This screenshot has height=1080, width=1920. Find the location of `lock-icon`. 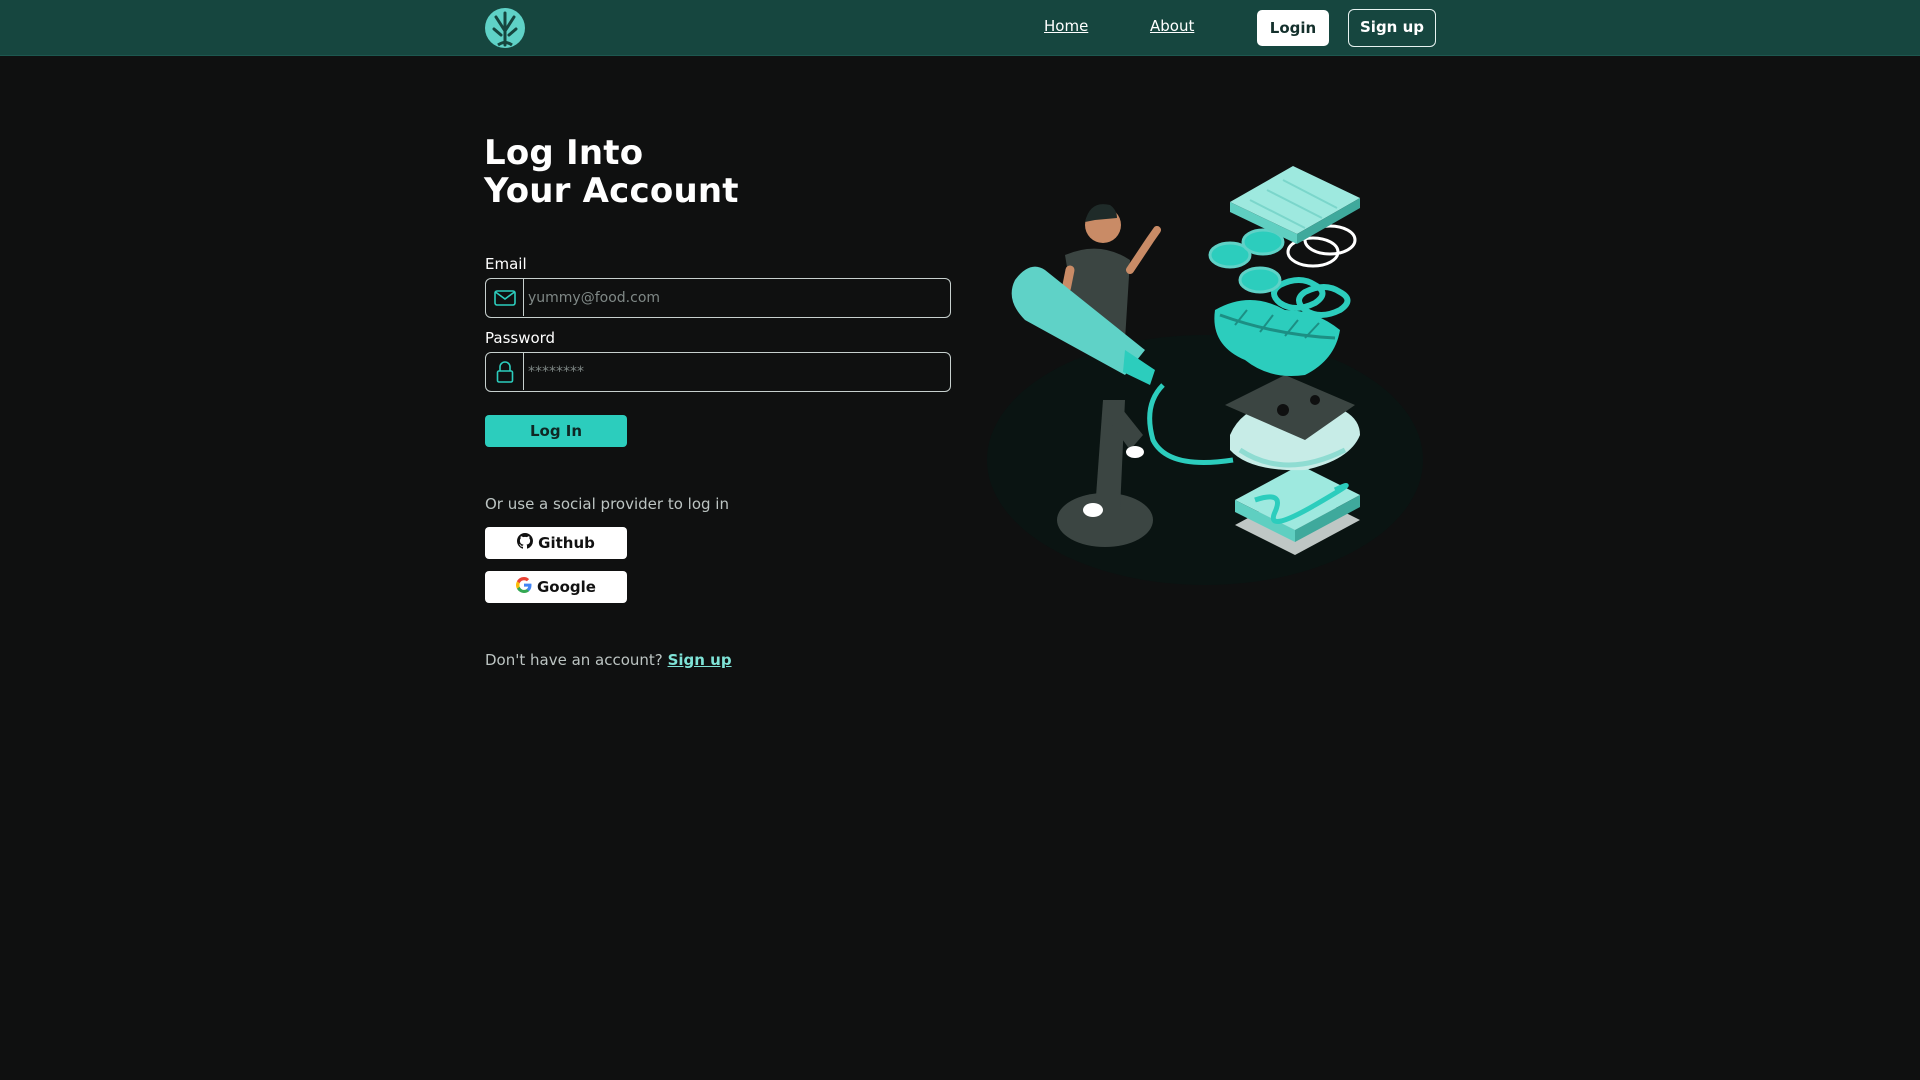

lock-icon is located at coordinates (505, 371).